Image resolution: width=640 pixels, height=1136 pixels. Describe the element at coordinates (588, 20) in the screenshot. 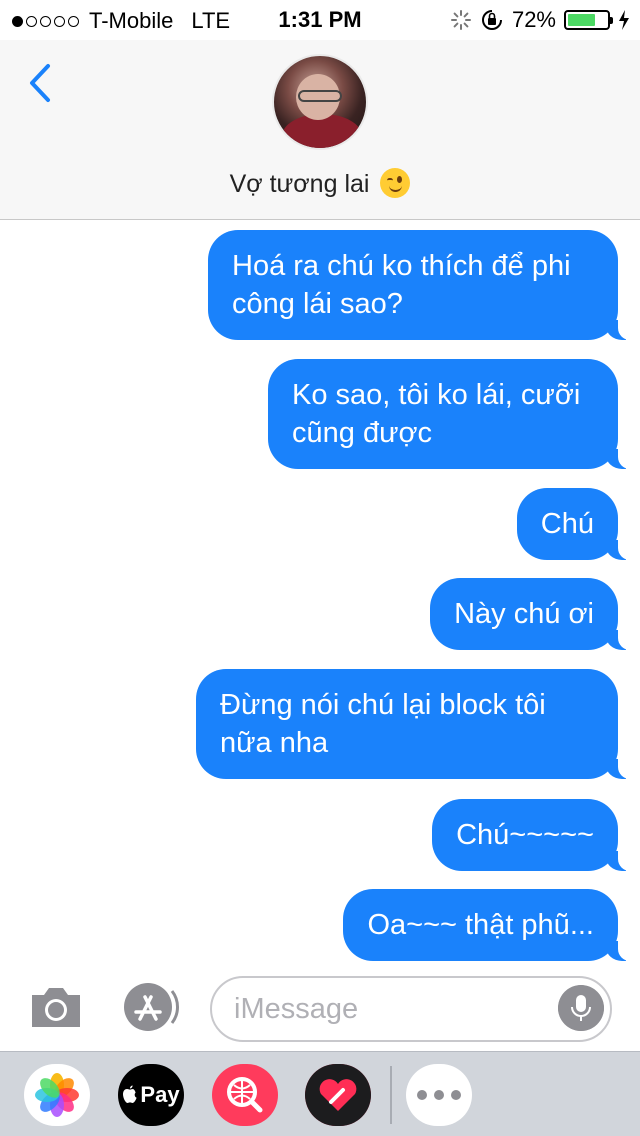

I see `battery-icon` at that location.